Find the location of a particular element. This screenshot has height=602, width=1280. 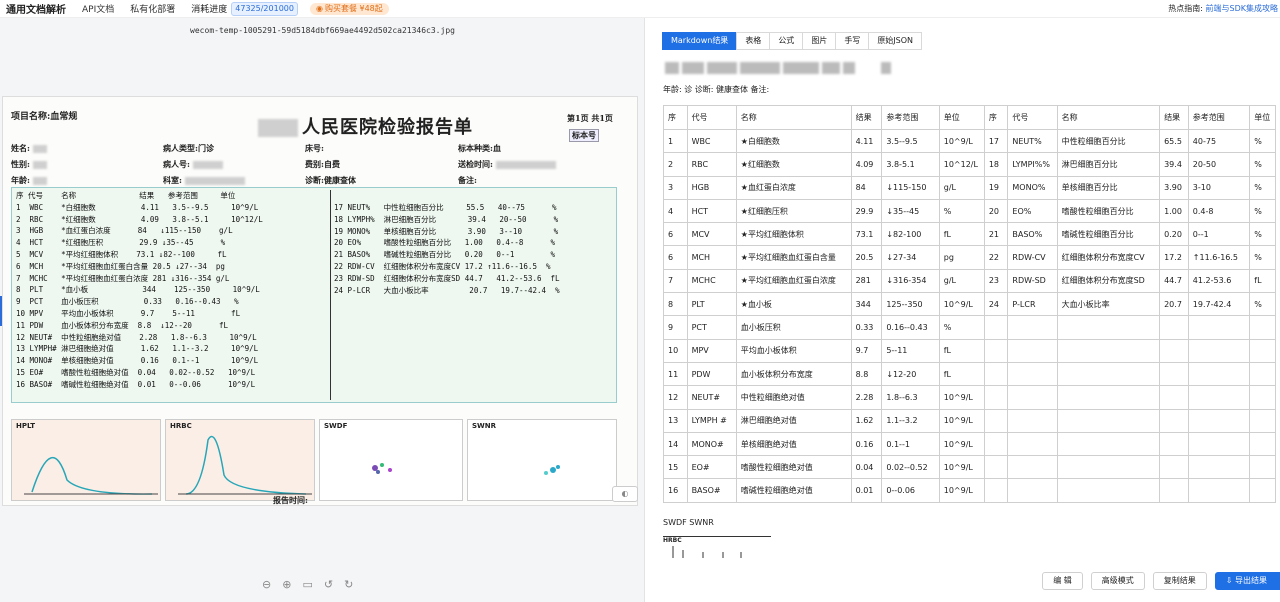

doc-name-field: 姓名: is located at coordinates (29, 148).